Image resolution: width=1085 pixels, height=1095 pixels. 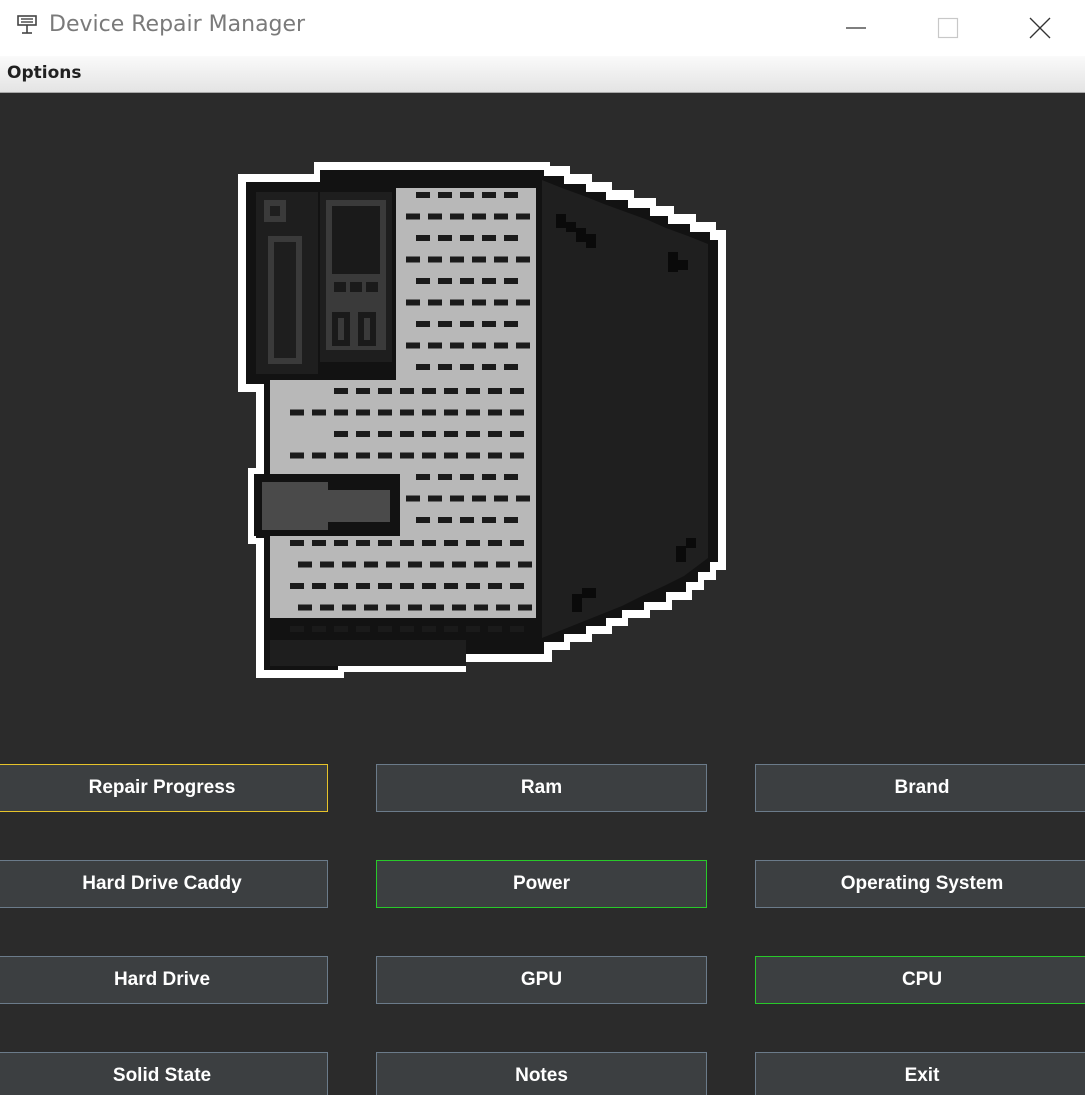 I want to click on menu-options: Options, so click(x=44, y=73).